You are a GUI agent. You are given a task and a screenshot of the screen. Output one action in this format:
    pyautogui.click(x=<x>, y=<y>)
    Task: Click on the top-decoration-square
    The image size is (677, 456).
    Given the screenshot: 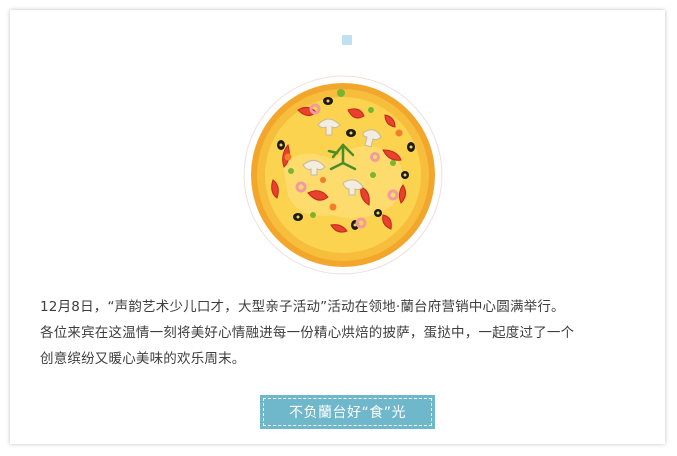 What is the action you would take?
    pyautogui.click(x=347, y=40)
    